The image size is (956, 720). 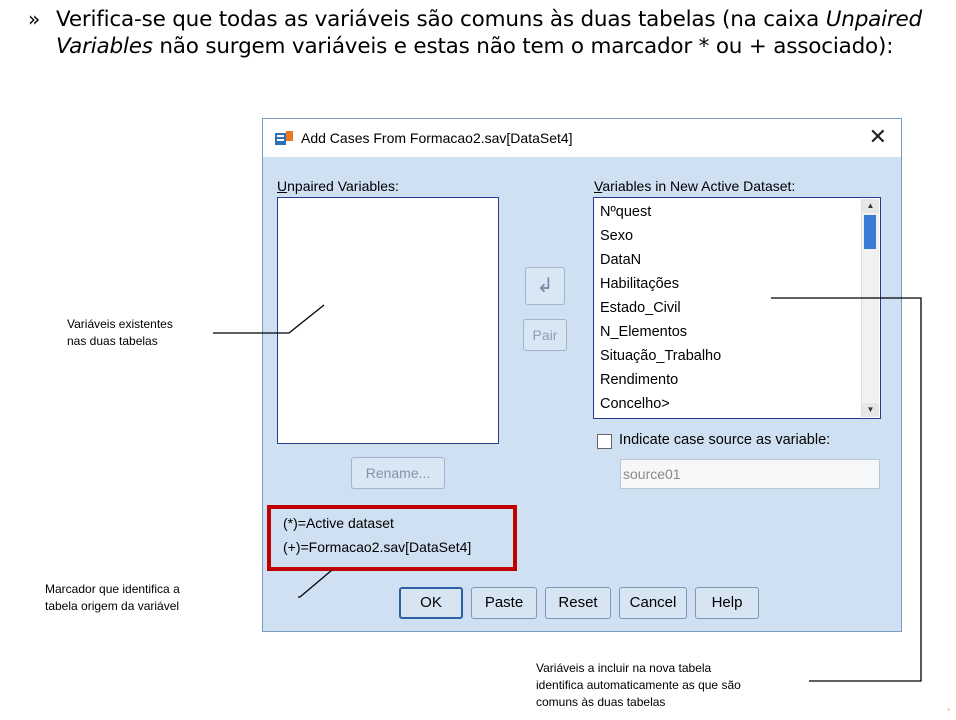 I want to click on corner-mark-icon: ▪, so click(x=948, y=709).